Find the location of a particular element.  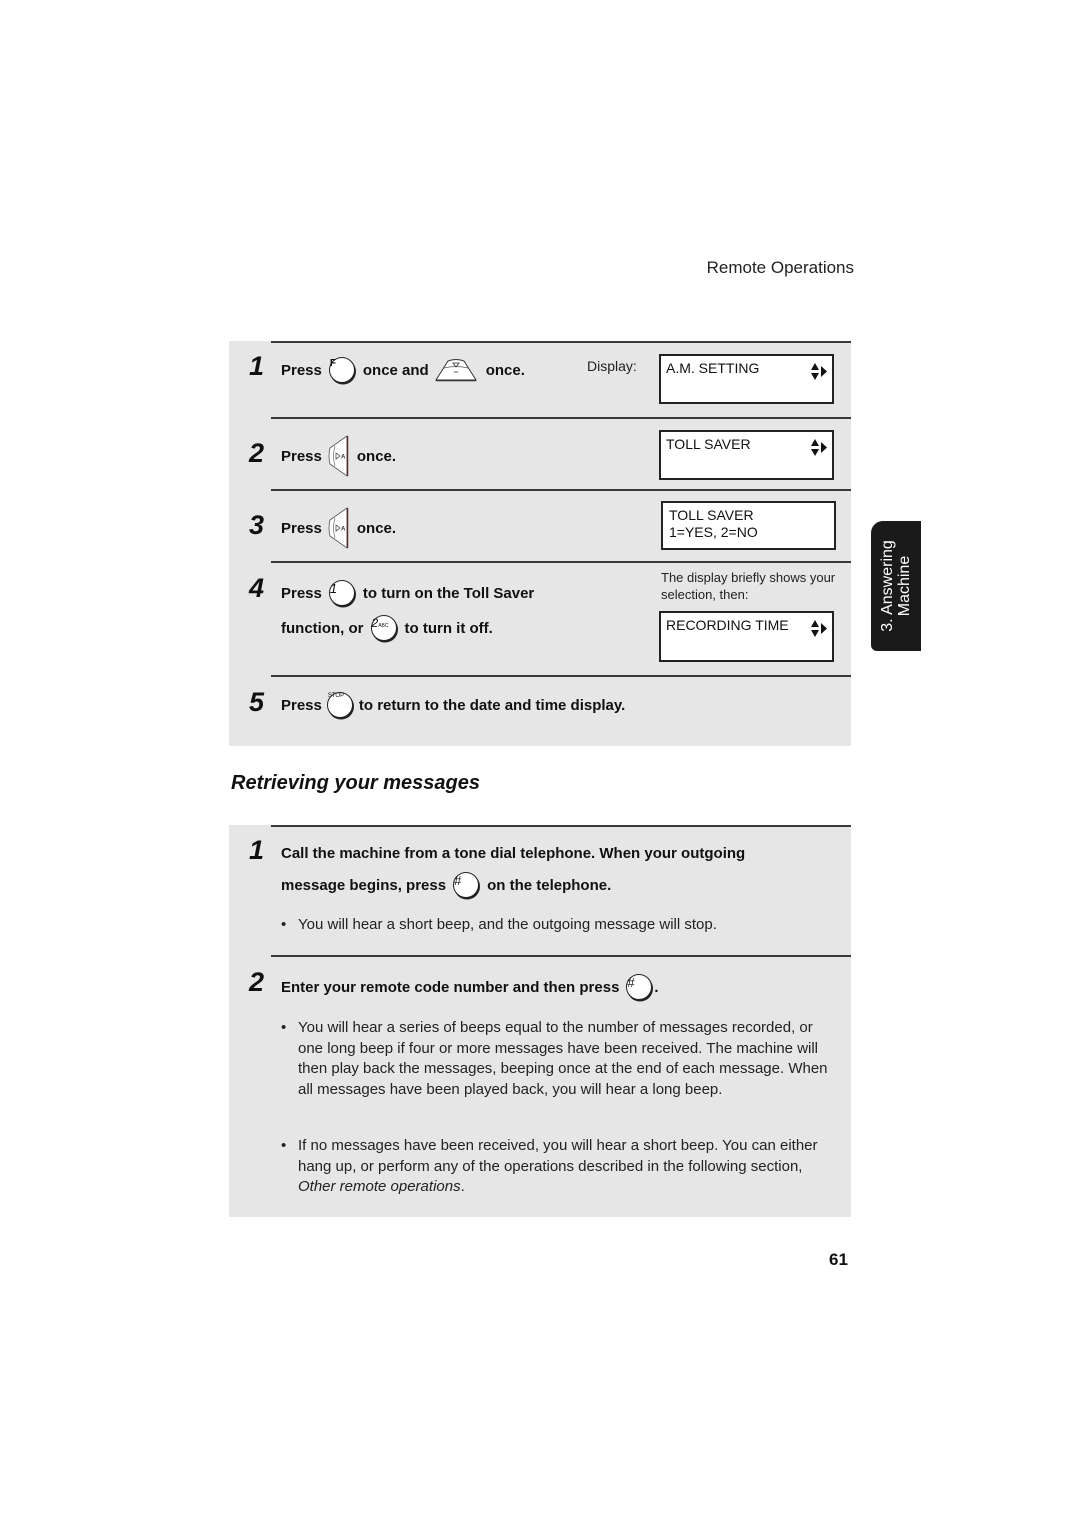

step-text: to turn it off. is located at coordinates (448, 628).